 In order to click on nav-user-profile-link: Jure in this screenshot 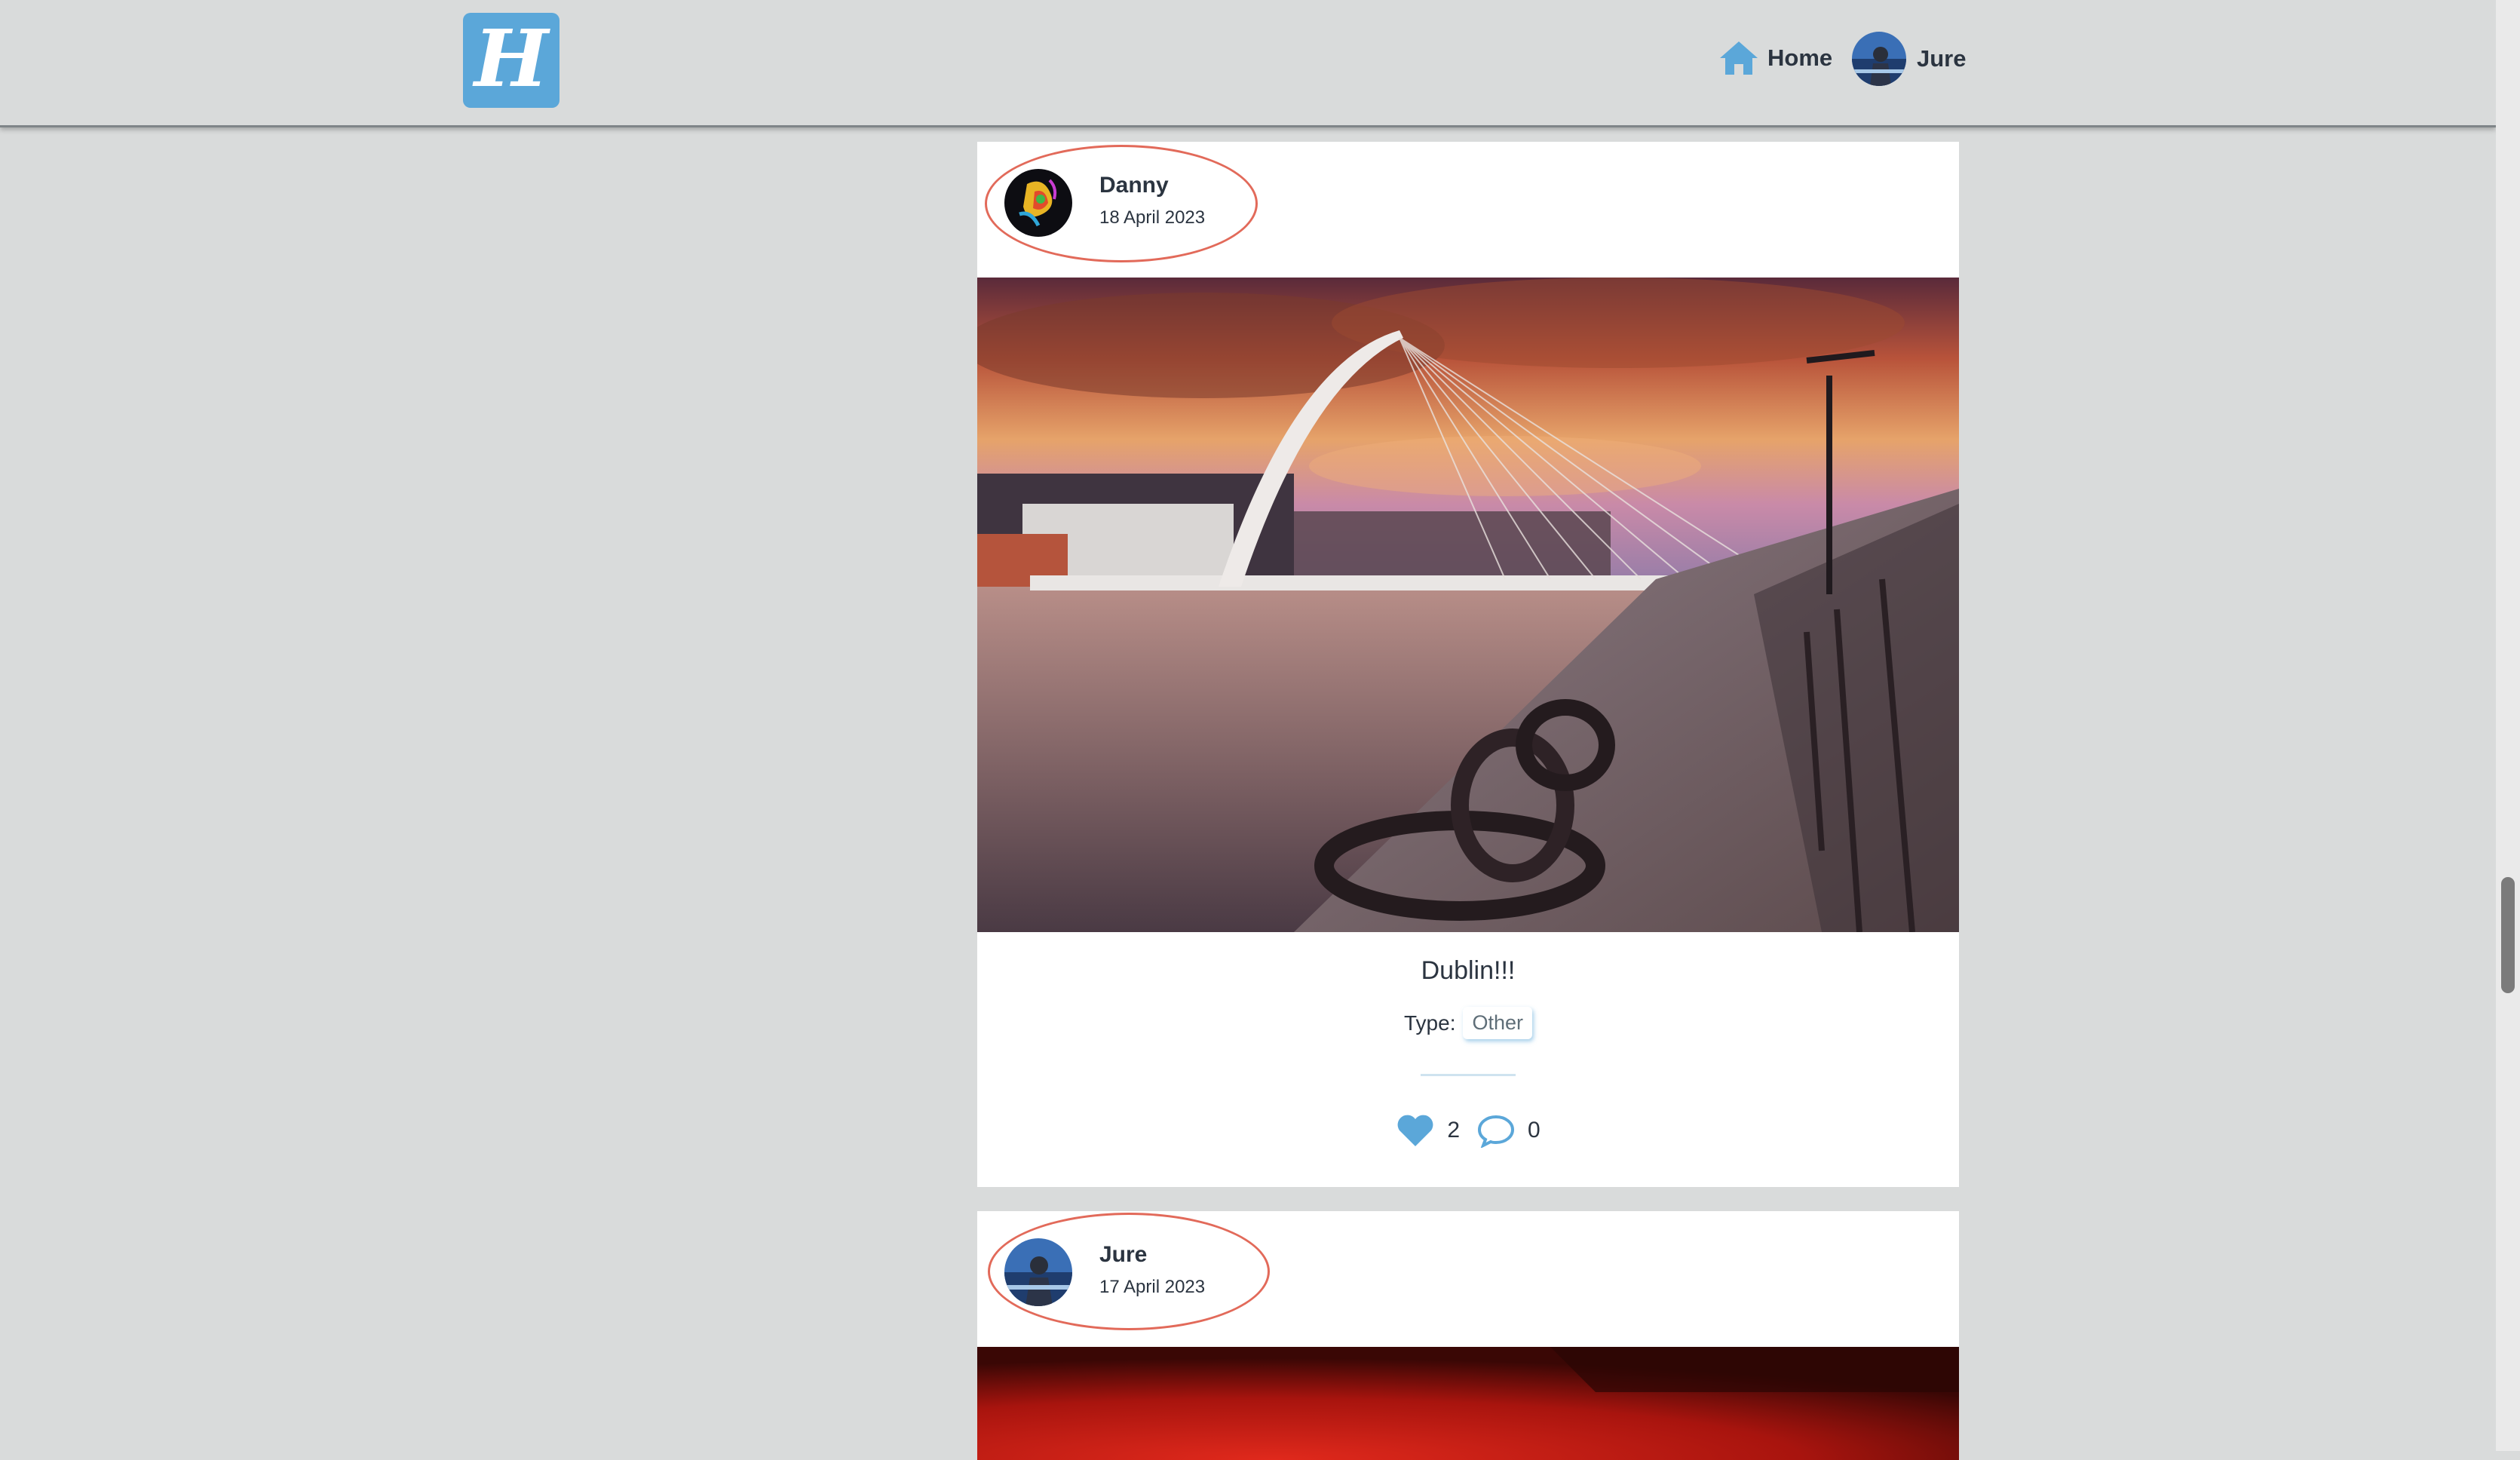, I will do `click(1909, 59)`.